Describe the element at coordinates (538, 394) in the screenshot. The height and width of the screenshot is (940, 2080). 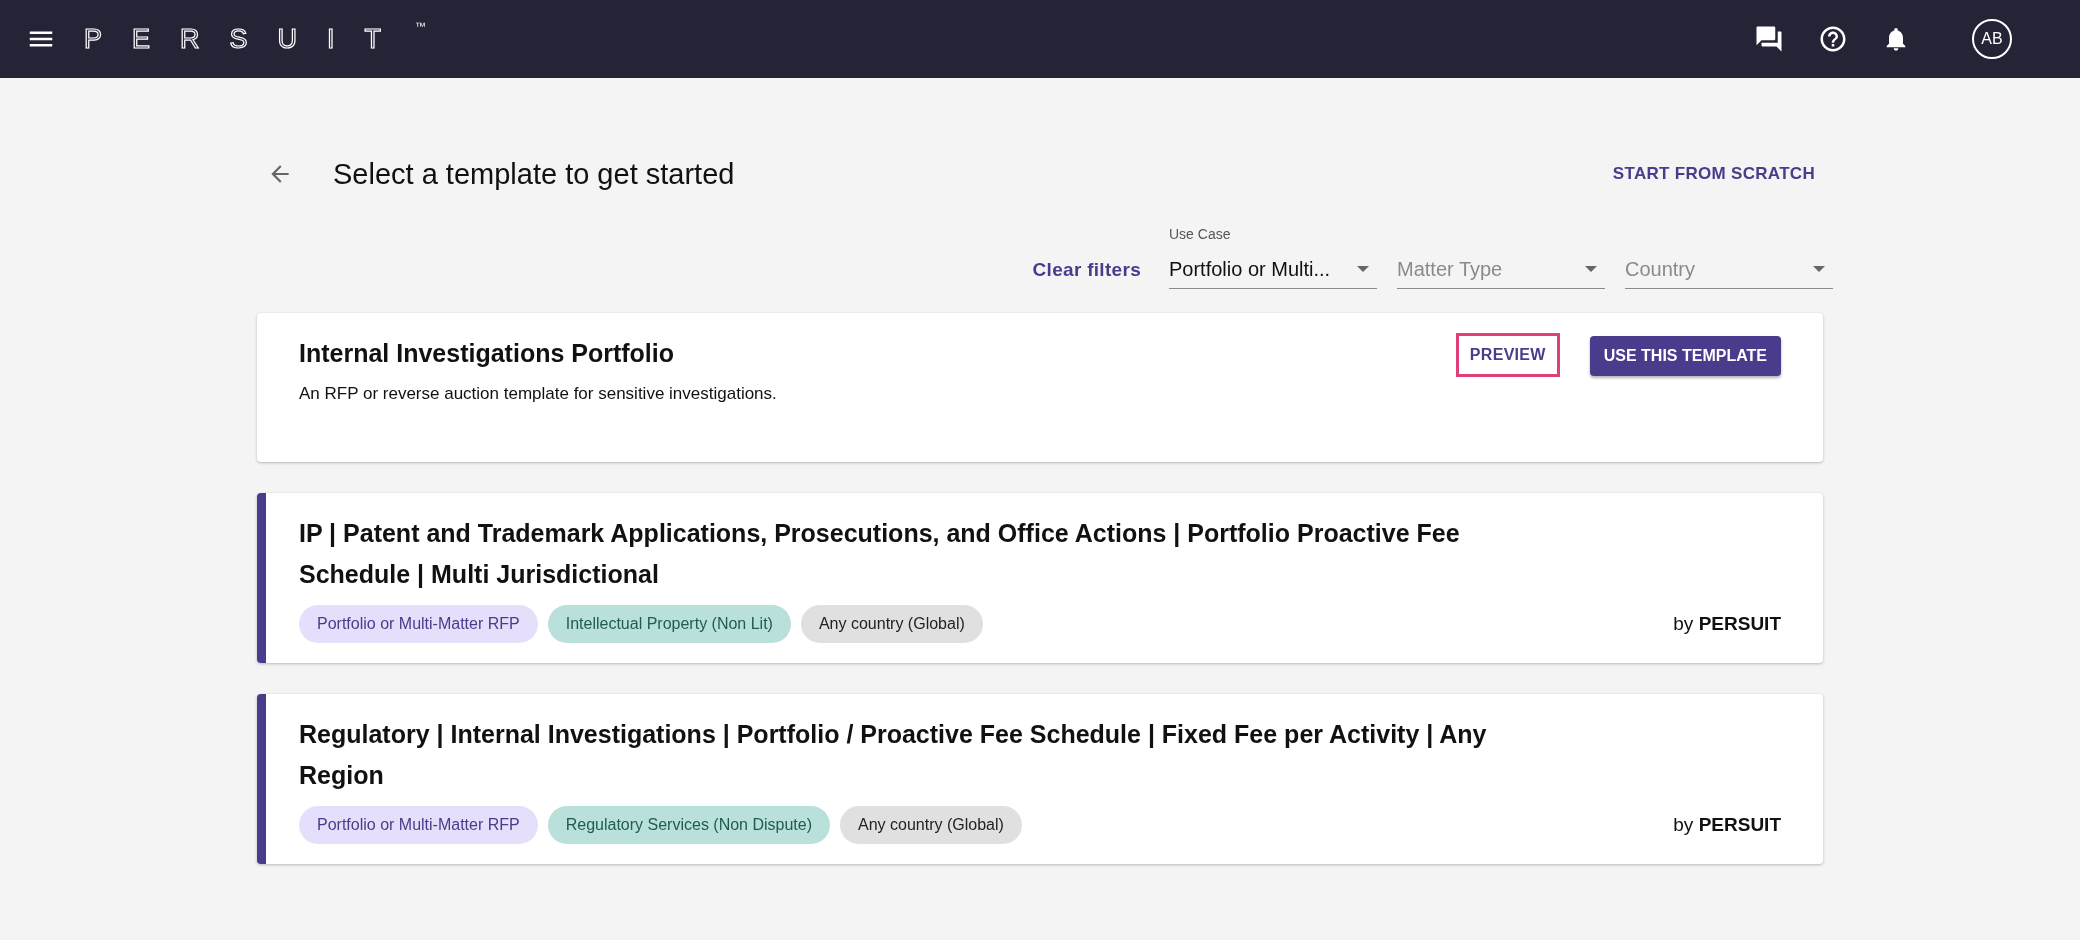
I see `template-description: An RFP or reverse auction template for sensitive investigations.` at that location.